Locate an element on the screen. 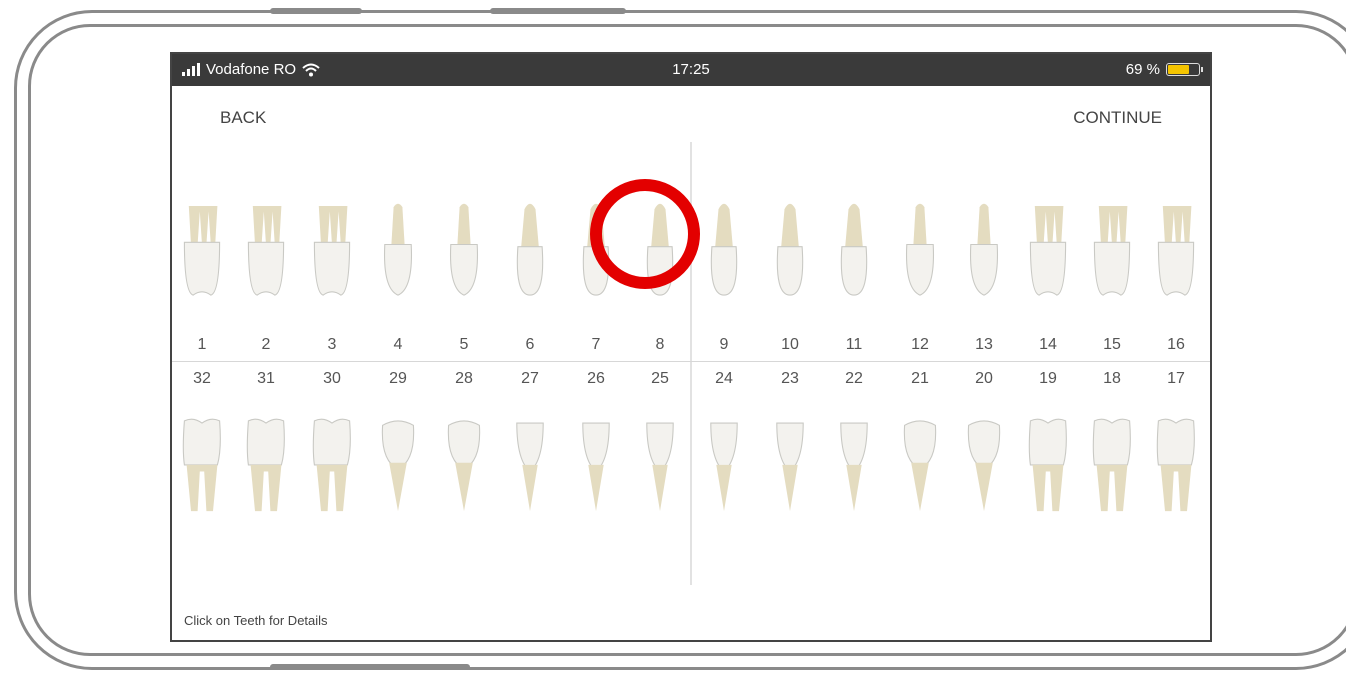  upper-tooth-number: 16 is located at coordinates (1176, 344).